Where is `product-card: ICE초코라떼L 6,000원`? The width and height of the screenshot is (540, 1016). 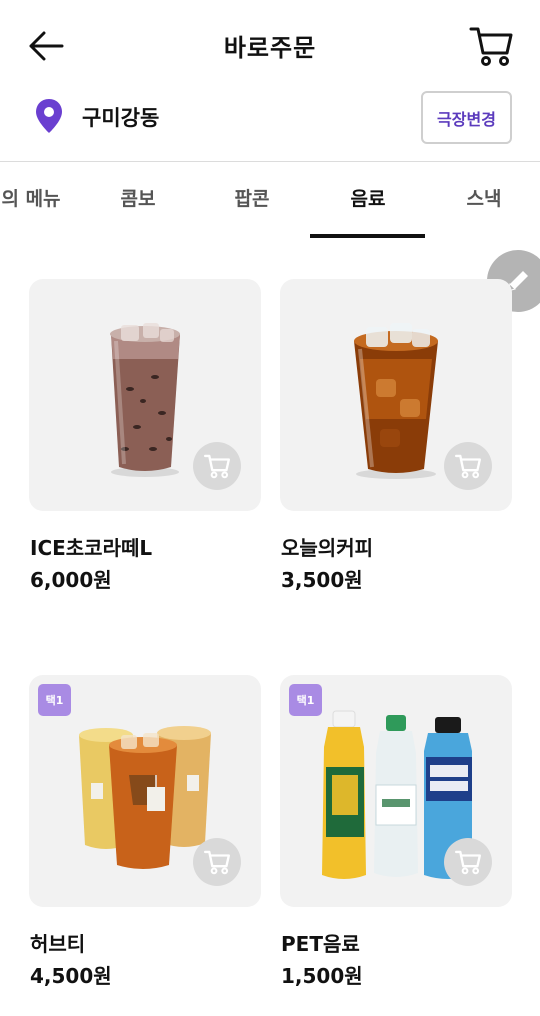 product-card: ICE초코라떼L 6,000원 is located at coordinates (145, 439).